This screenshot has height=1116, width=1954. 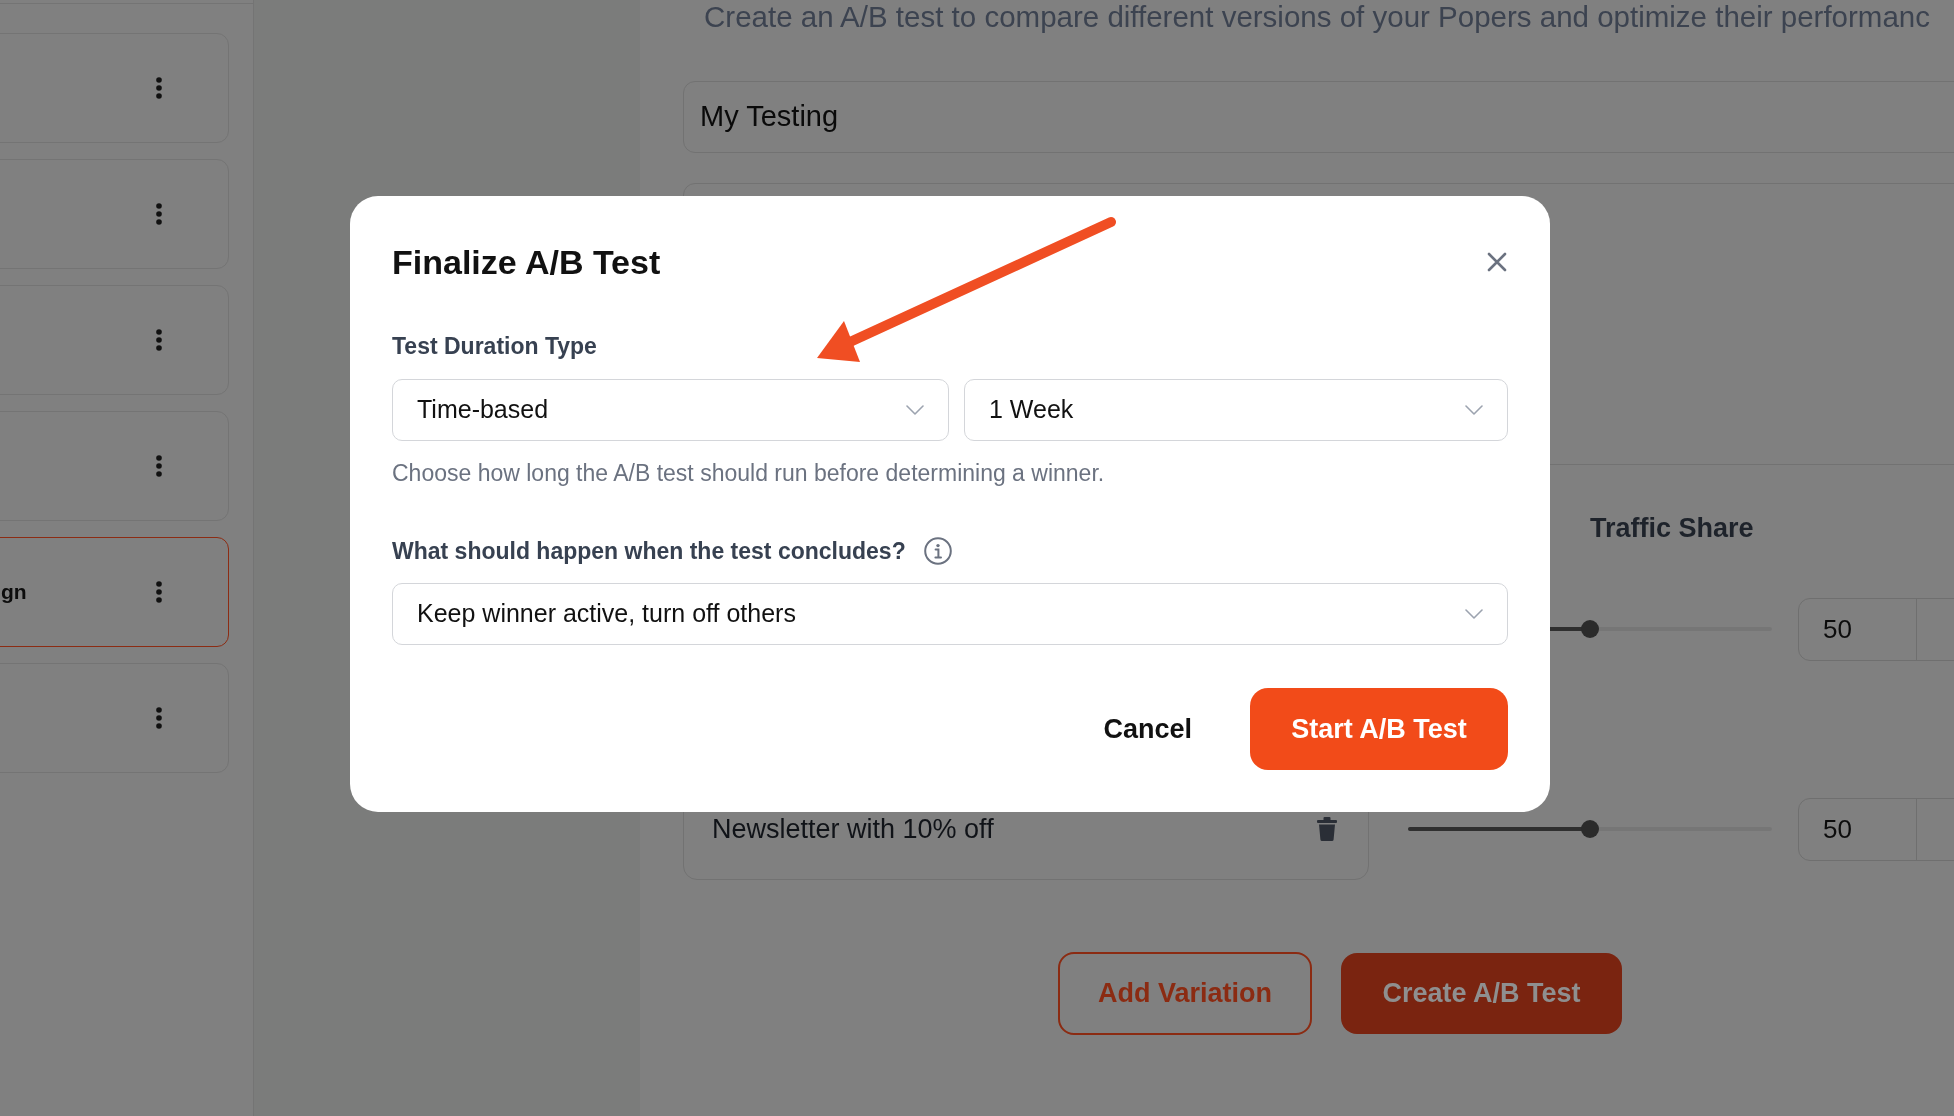 What do you see at coordinates (14, 592) in the screenshot?
I see `card-title: gn` at bounding box center [14, 592].